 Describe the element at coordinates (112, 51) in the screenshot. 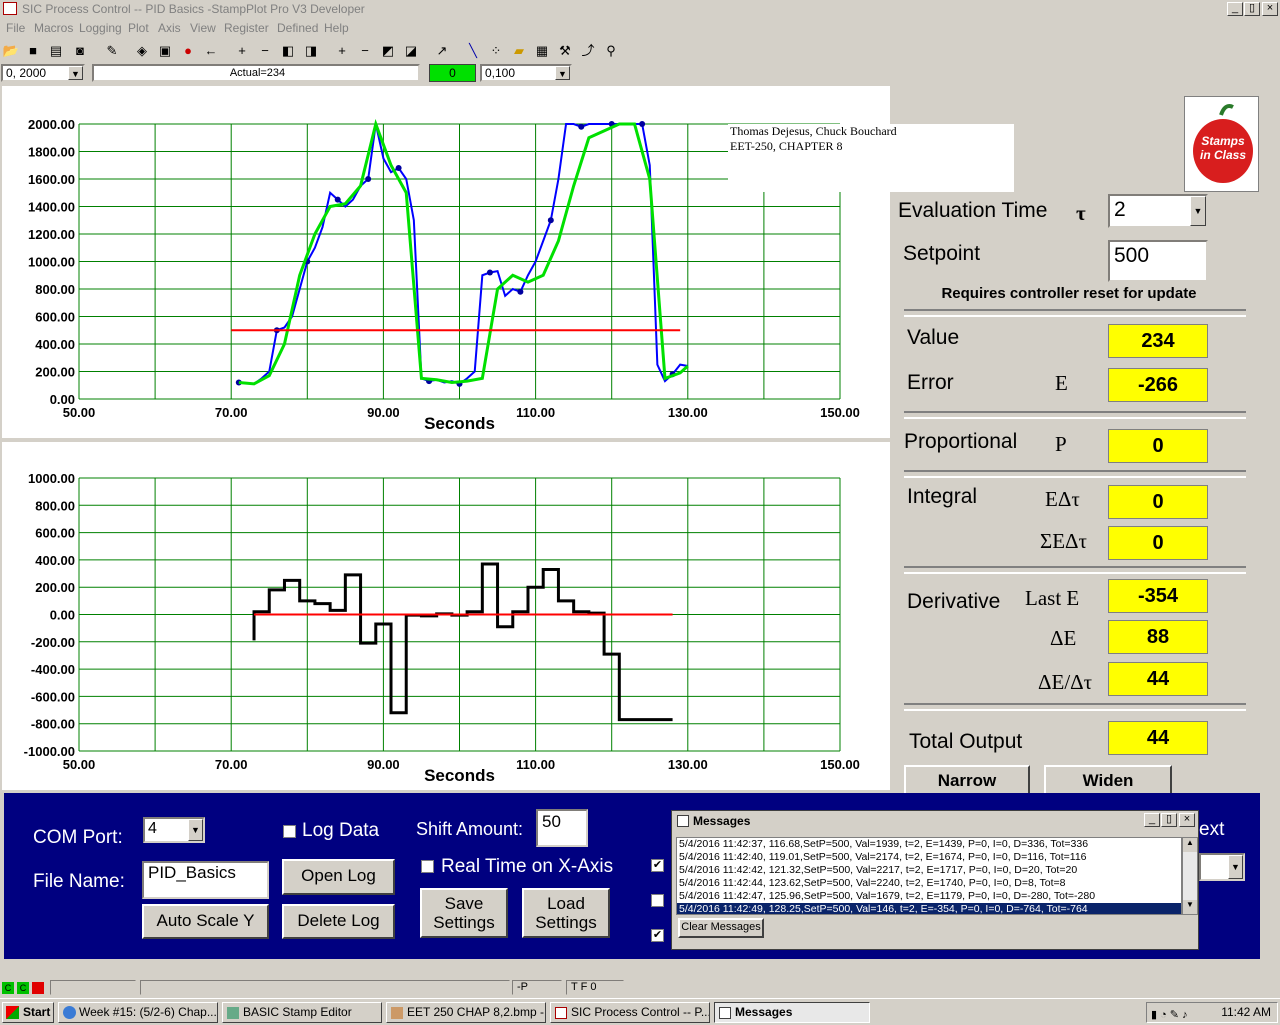

I see `pencil-icon: ✎` at that location.